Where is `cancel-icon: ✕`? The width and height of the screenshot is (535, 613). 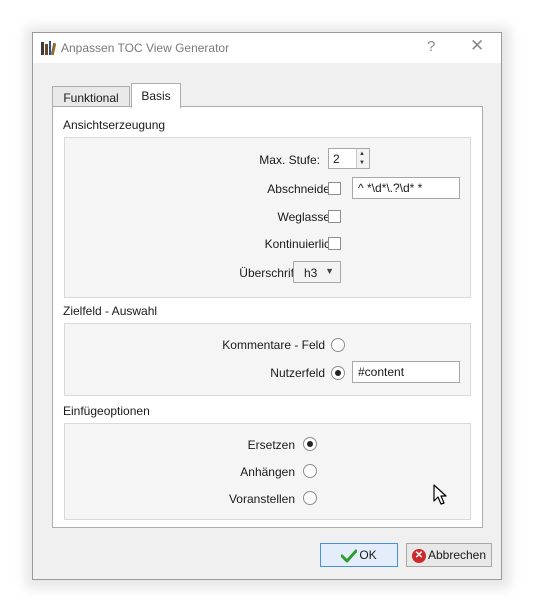
cancel-icon: ✕ is located at coordinates (418, 555).